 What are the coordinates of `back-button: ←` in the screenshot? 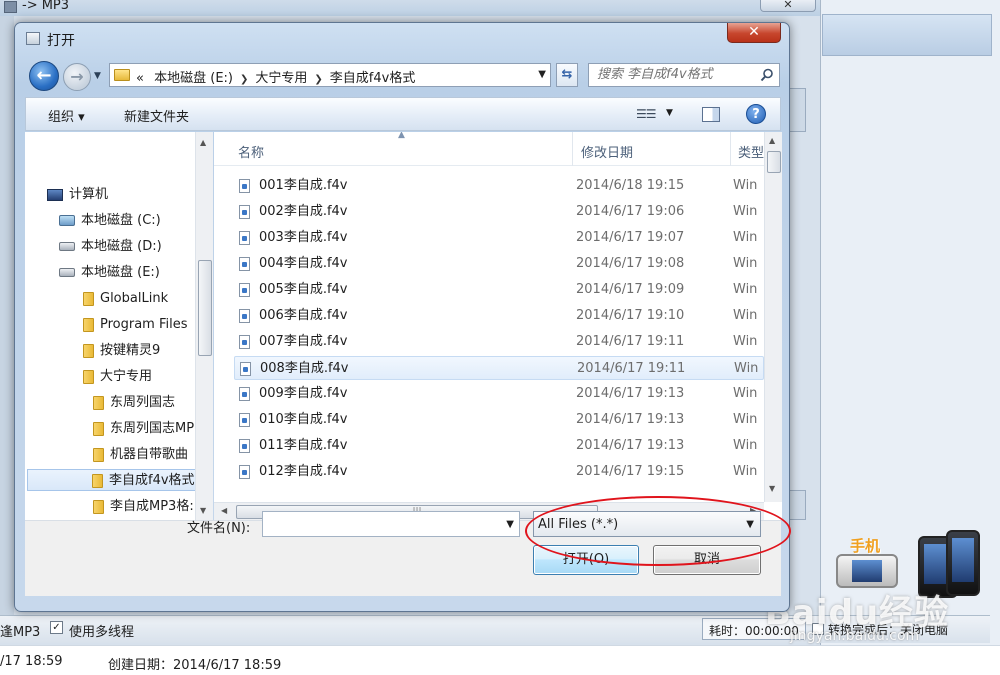 It's located at (44, 76).